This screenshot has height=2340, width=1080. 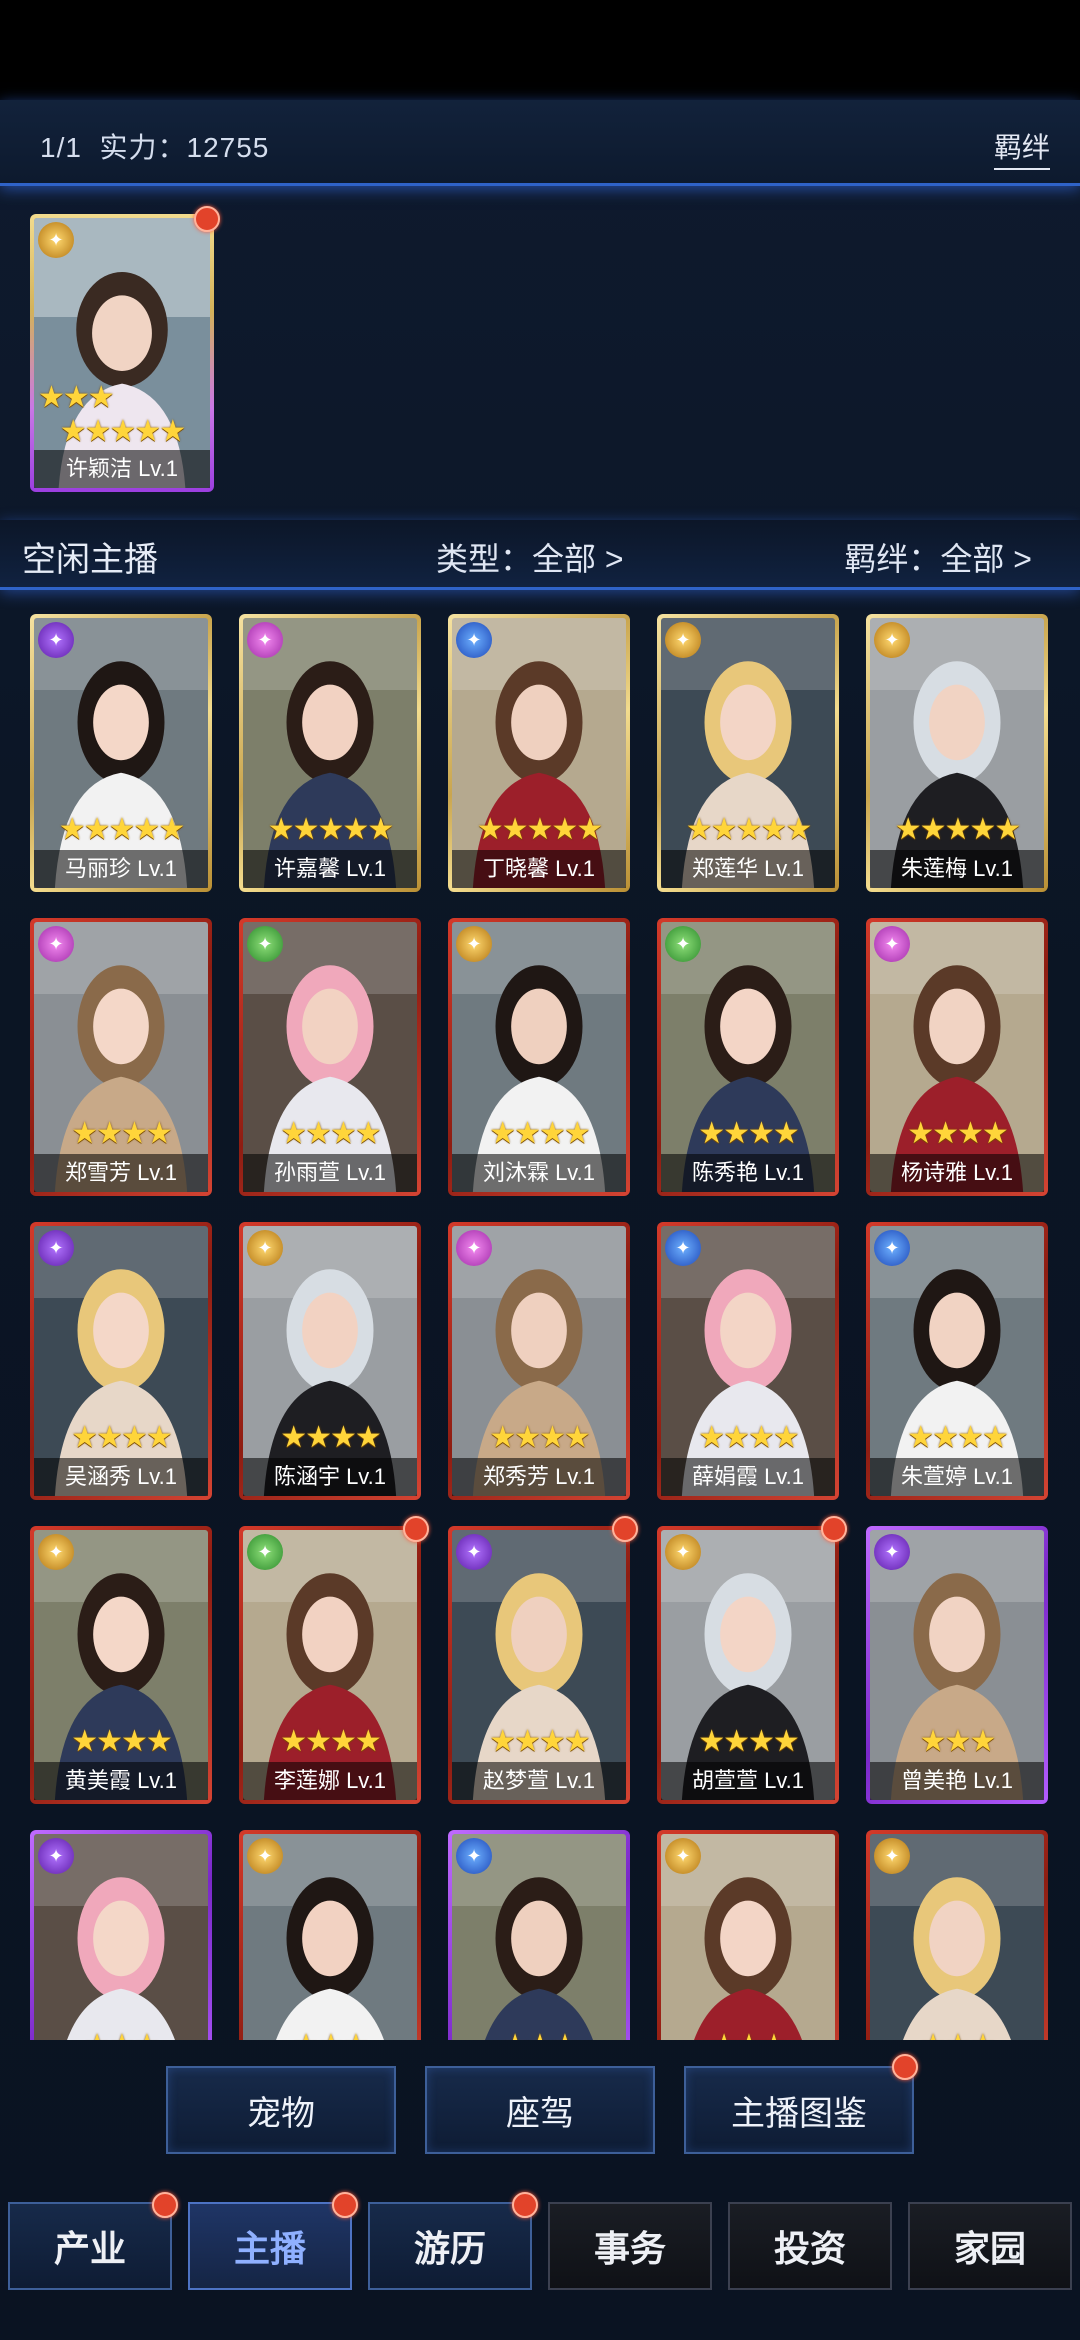 What do you see at coordinates (90, 560) in the screenshot?
I see `idle-streamers-label: 空闲主播` at bounding box center [90, 560].